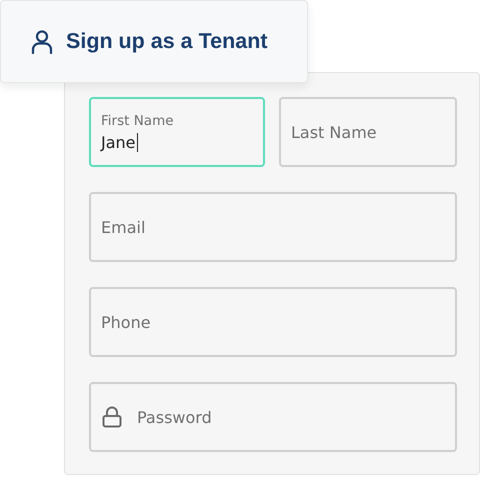 Image resolution: width=480 pixels, height=488 pixels. I want to click on input-field: Phone, so click(273, 322).